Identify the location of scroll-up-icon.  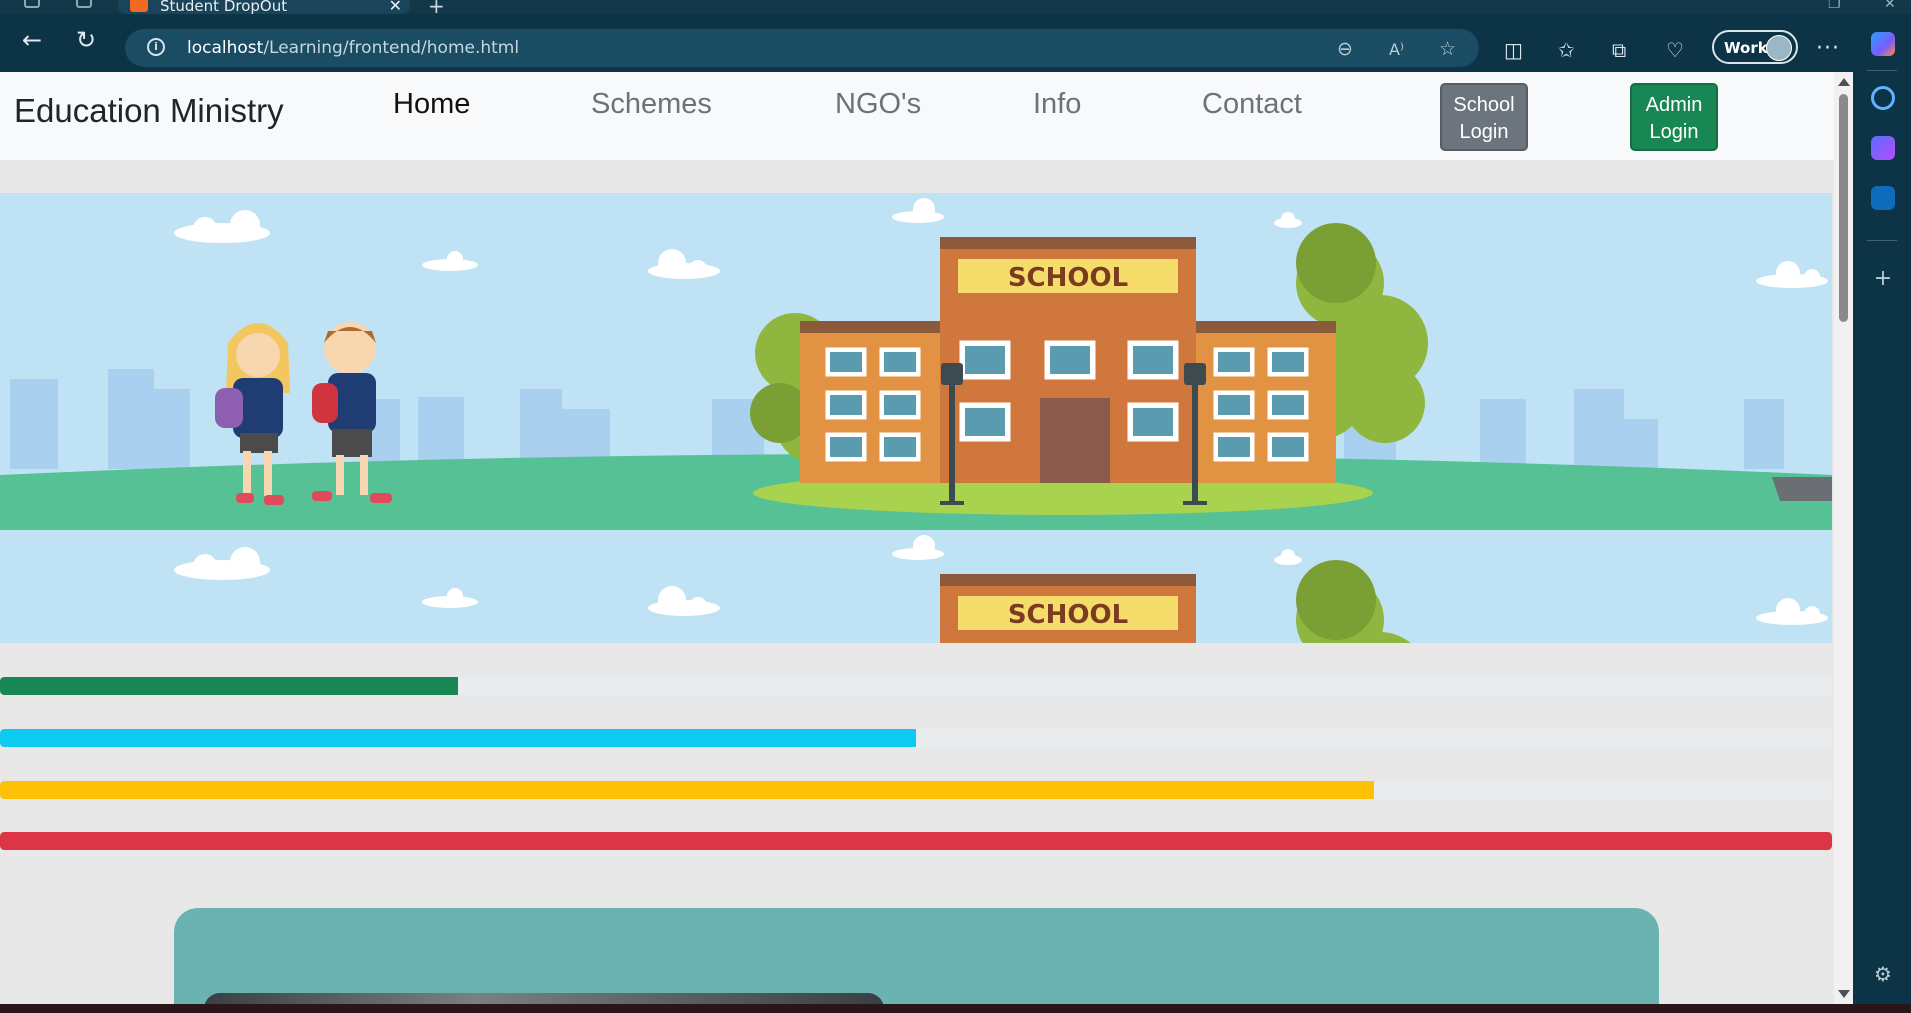
(1844, 82).